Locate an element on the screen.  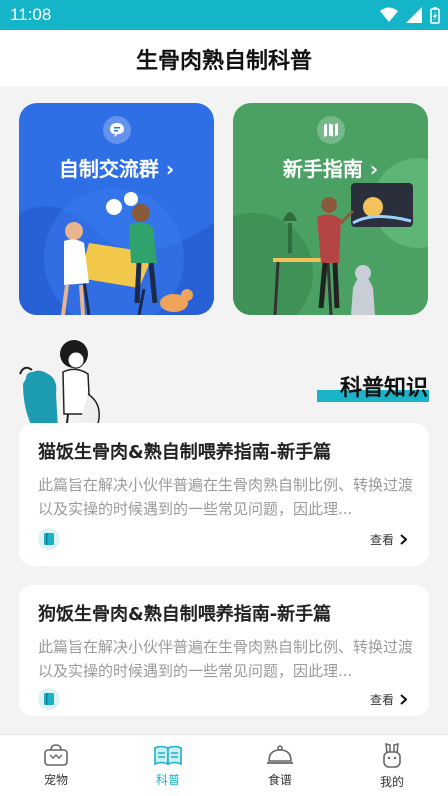
tab-science-label: 科普 is located at coordinates (167, 780).